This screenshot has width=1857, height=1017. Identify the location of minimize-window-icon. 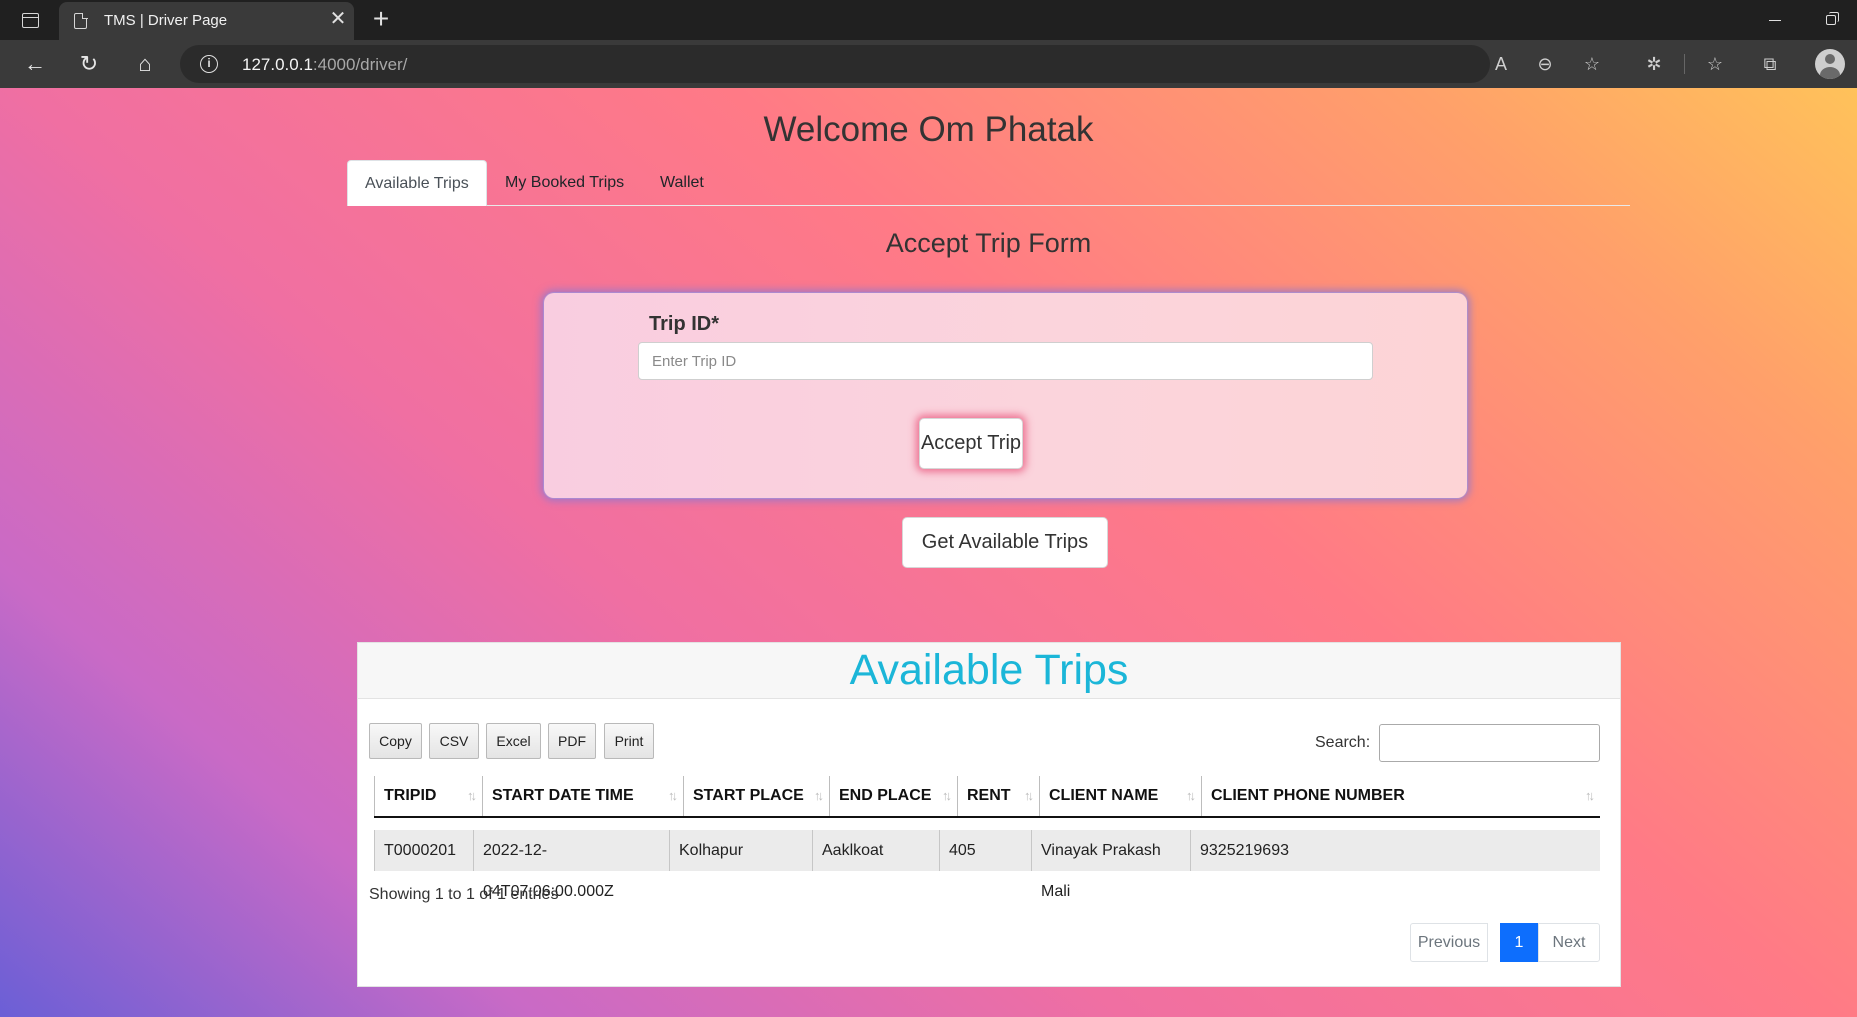
(1775, 20).